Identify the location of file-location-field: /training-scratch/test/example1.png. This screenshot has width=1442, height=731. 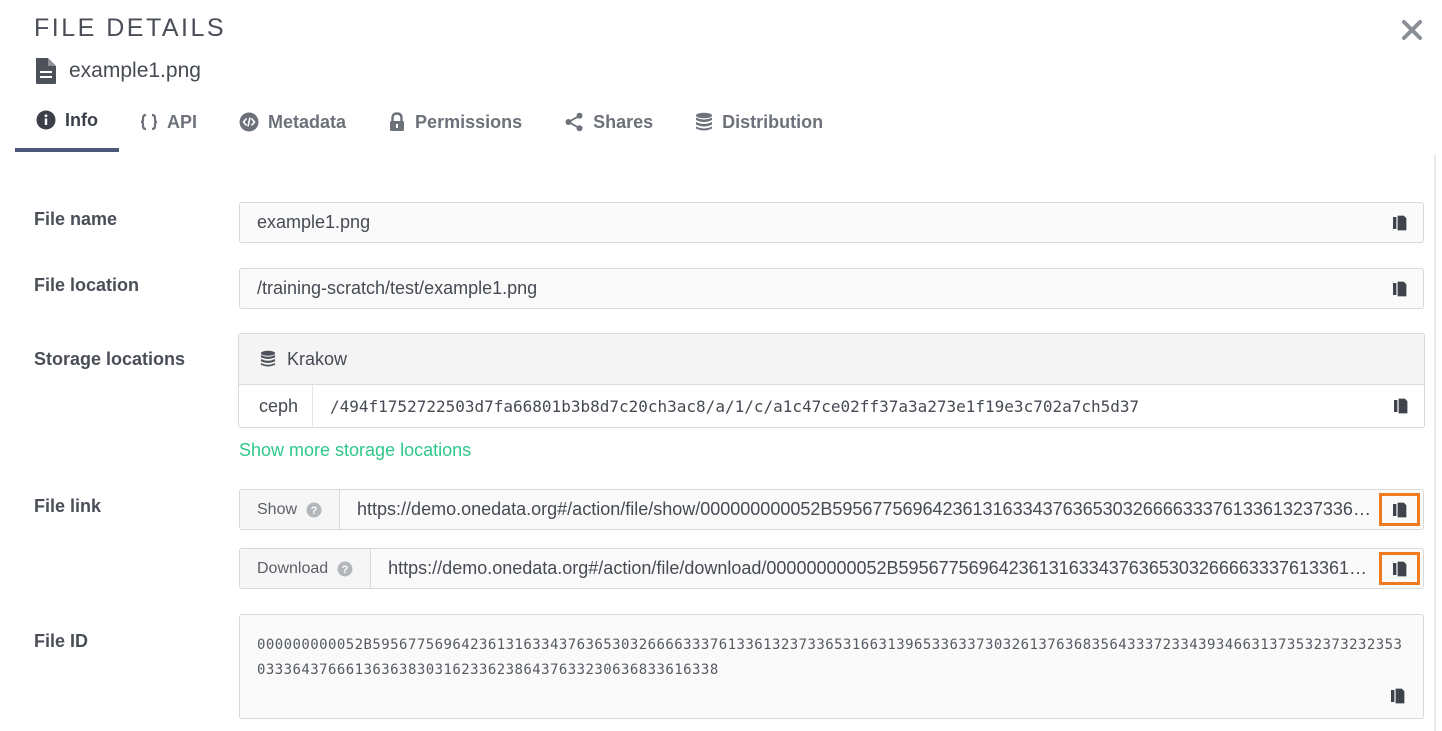
(831, 288).